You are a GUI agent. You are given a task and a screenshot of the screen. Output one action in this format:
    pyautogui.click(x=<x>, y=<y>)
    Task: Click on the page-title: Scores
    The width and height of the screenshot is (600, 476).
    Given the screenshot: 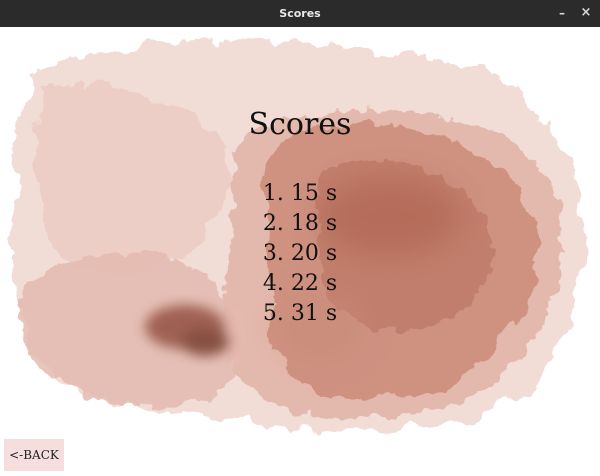 What is the action you would take?
    pyautogui.click(x=300, y=124)
    